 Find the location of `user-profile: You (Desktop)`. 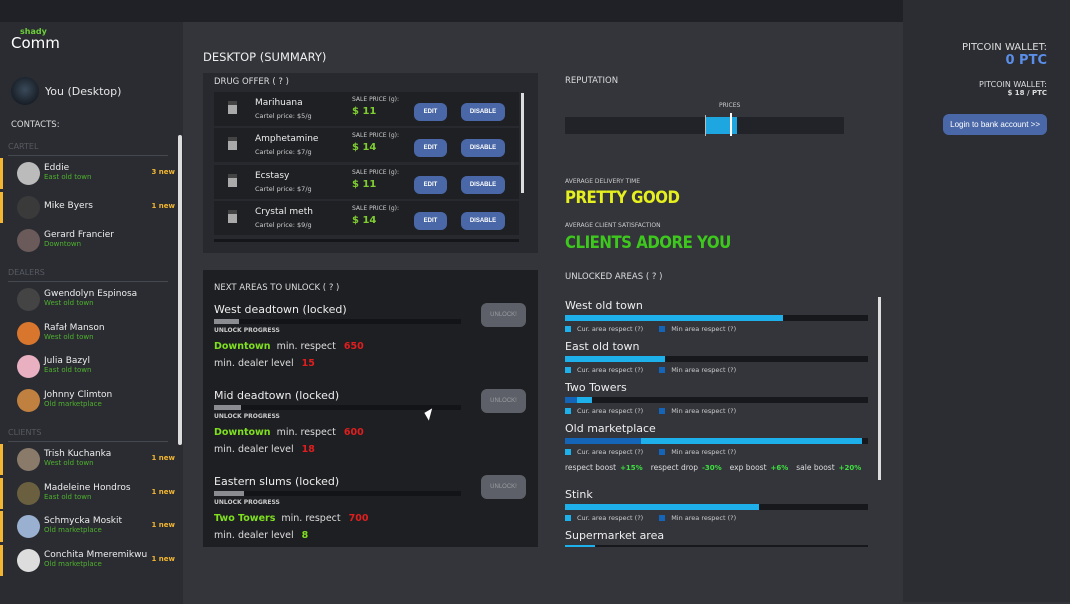

user-profile: You (Desktop) is located at coordinates (66, 91).